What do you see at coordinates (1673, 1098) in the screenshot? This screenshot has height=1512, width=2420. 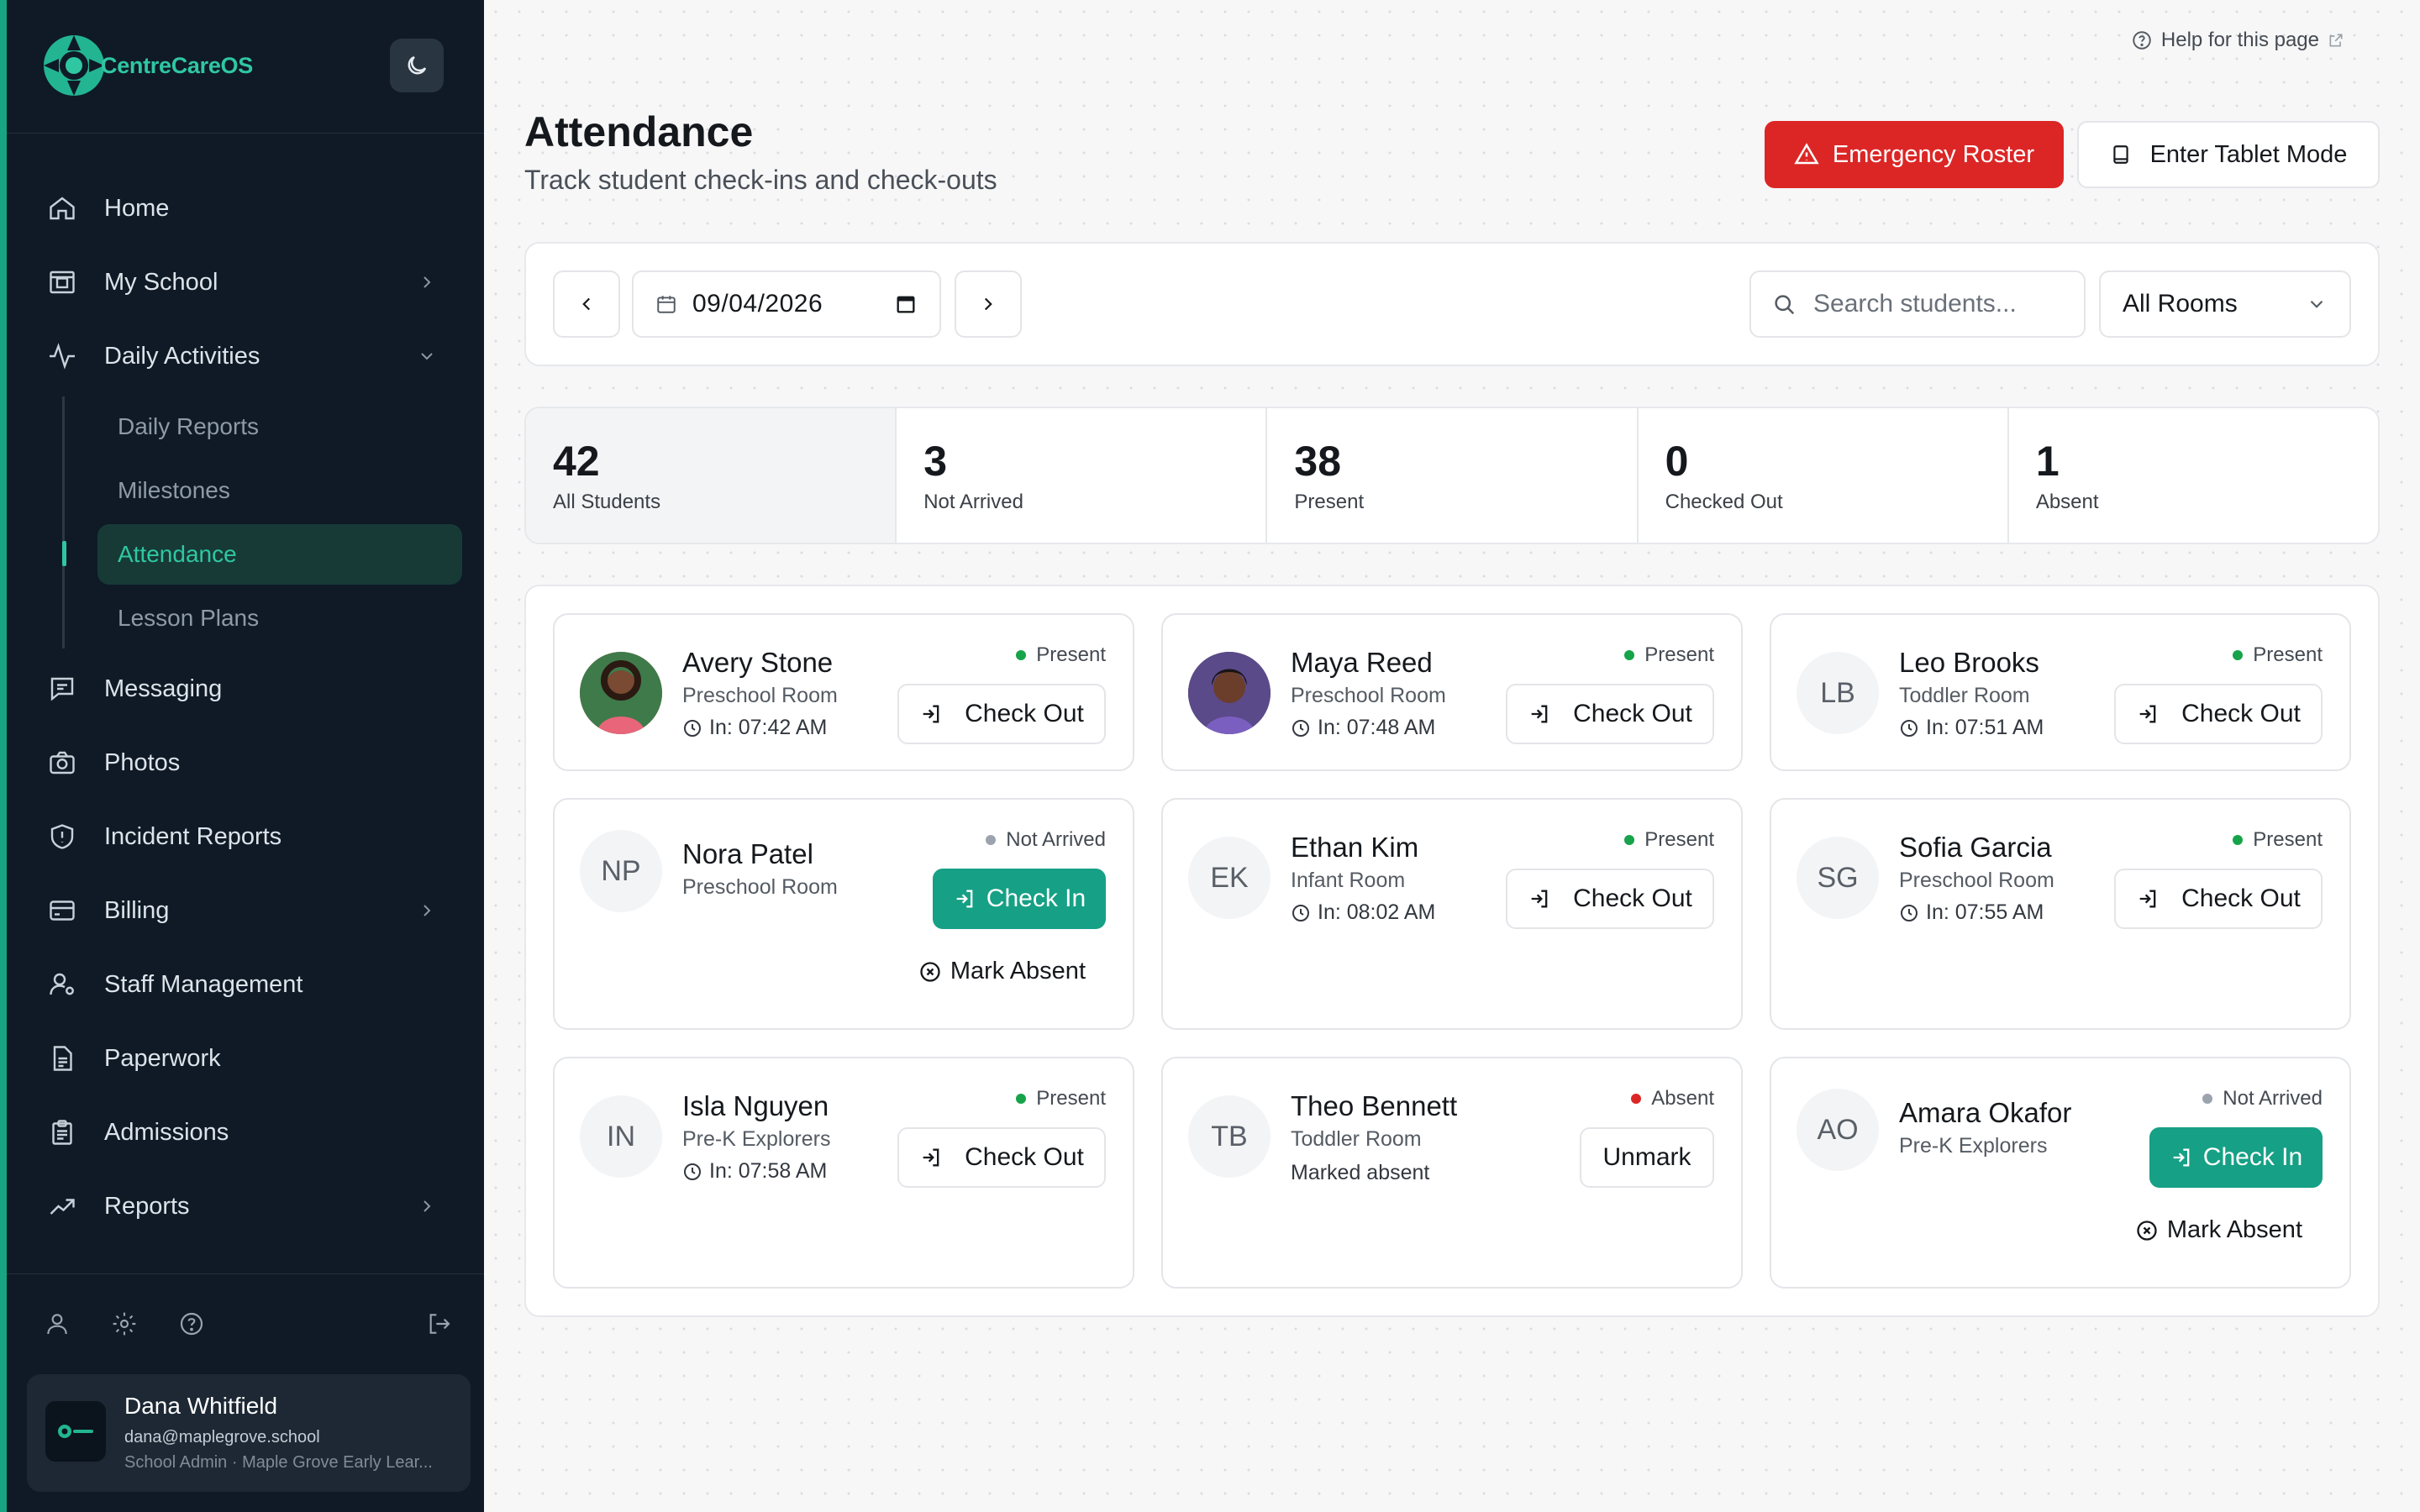 I see `status-badge: Absent` at bounding box center [1673, 1098].